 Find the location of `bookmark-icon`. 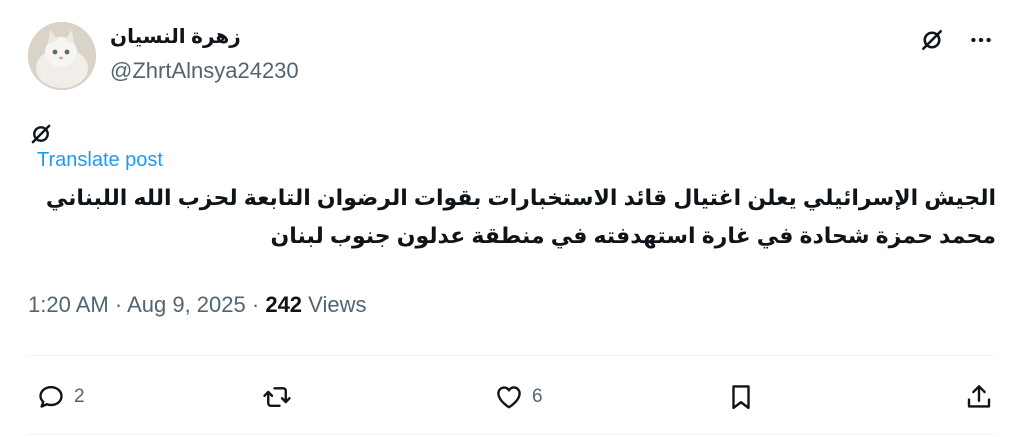

bookmark-icon is located at coordinates (741, 397).